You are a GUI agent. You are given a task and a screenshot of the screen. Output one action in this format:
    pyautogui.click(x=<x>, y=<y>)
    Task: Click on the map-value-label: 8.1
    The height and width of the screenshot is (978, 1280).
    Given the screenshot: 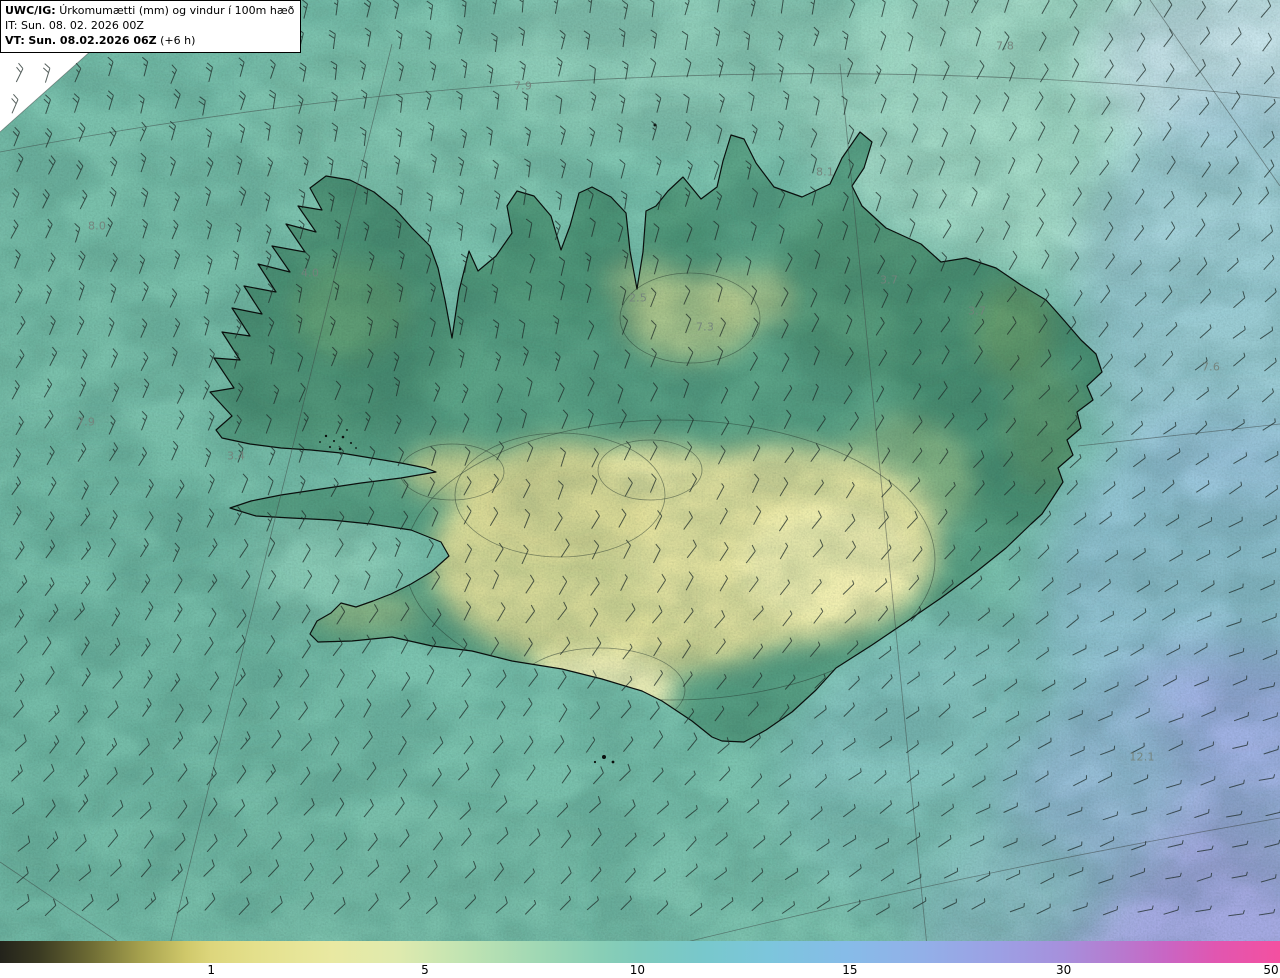 What is the action you would take?
    pyautogui.click(x=825, y=172)
    